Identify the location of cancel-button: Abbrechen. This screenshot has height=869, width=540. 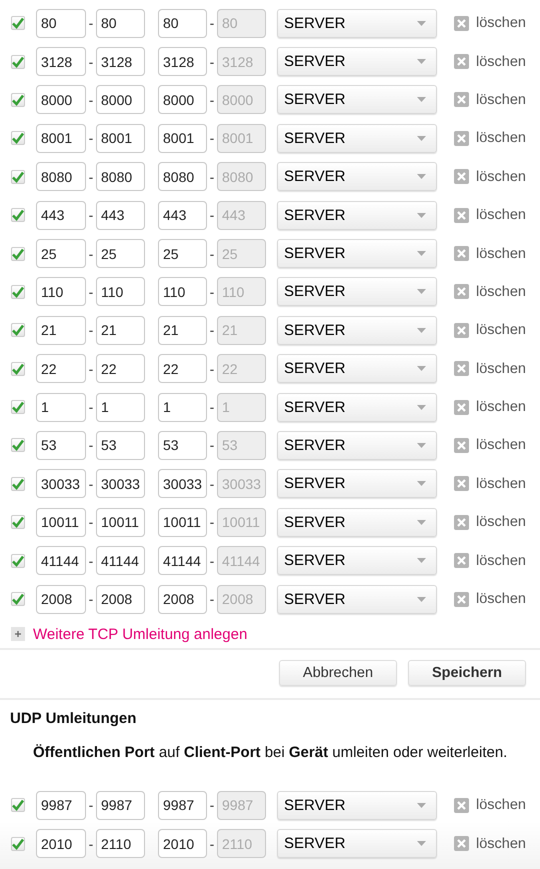
(338, 673).